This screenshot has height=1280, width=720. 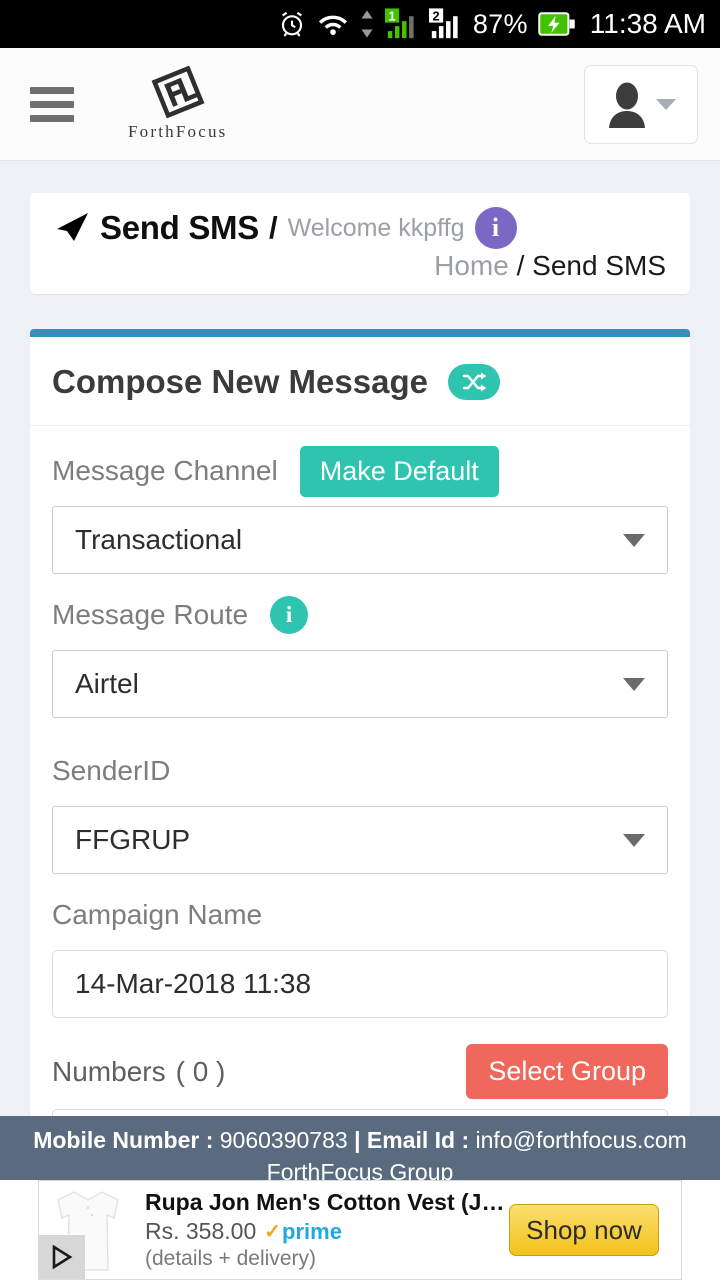 I want to click on message-channel-value: Transactional, so click(x=159, y=539).